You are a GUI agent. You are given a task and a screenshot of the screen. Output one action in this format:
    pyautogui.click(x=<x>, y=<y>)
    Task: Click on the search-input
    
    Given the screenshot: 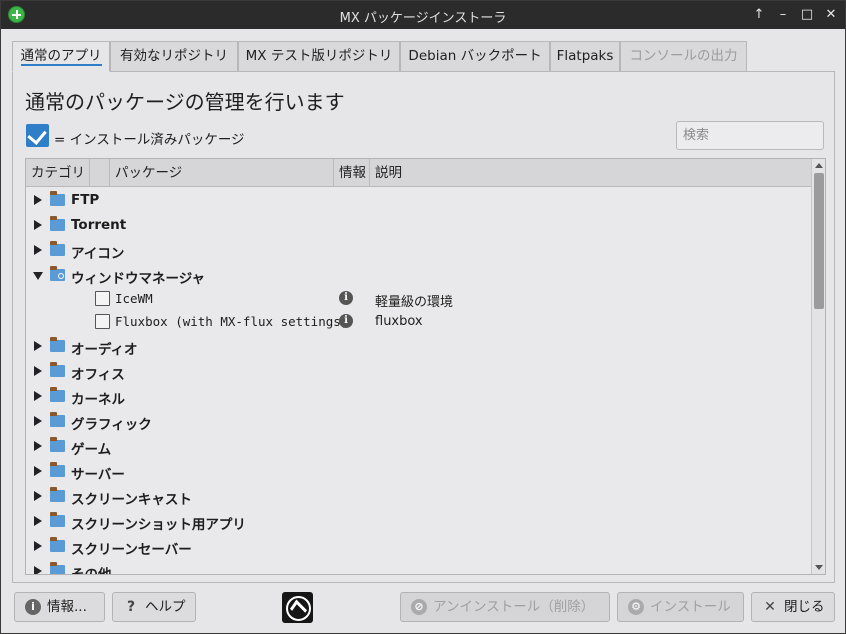 What is the action you would take?
    pyautogui.click(x=750, y=135)
    